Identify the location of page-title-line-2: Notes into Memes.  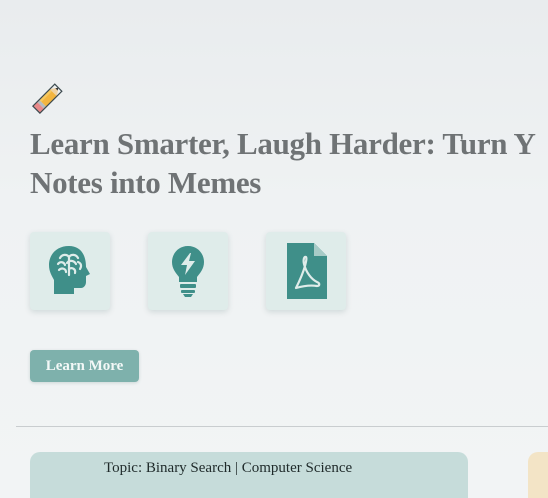
(146, 182).